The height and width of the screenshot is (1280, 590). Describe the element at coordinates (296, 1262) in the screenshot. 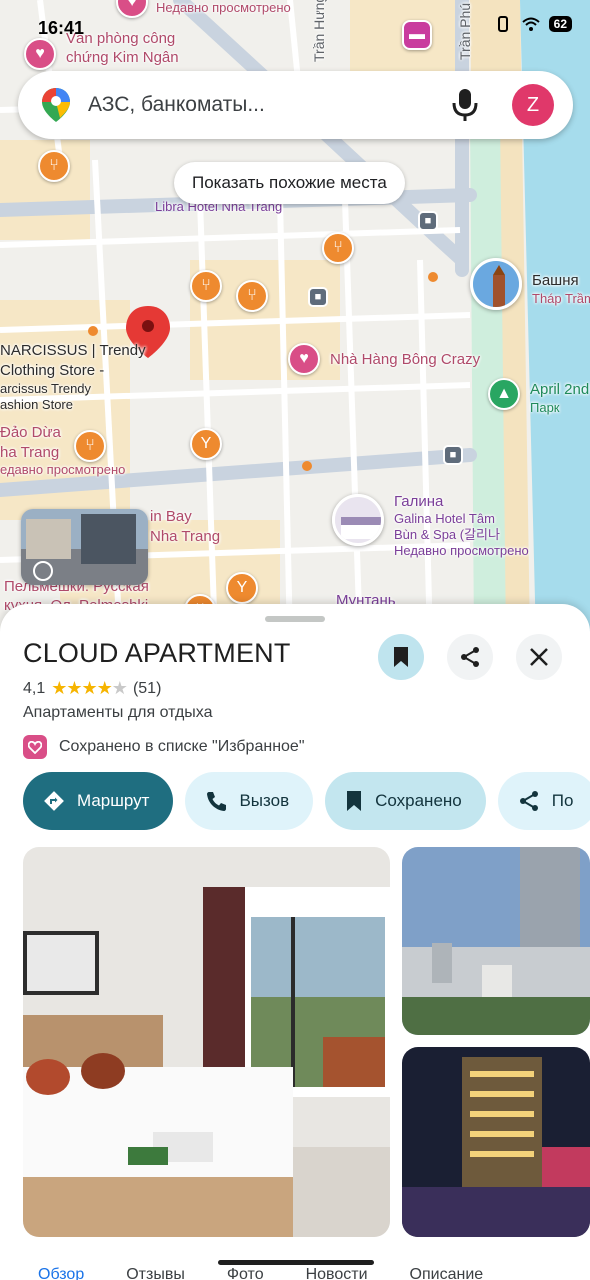

I see `home-indicator` at that location.